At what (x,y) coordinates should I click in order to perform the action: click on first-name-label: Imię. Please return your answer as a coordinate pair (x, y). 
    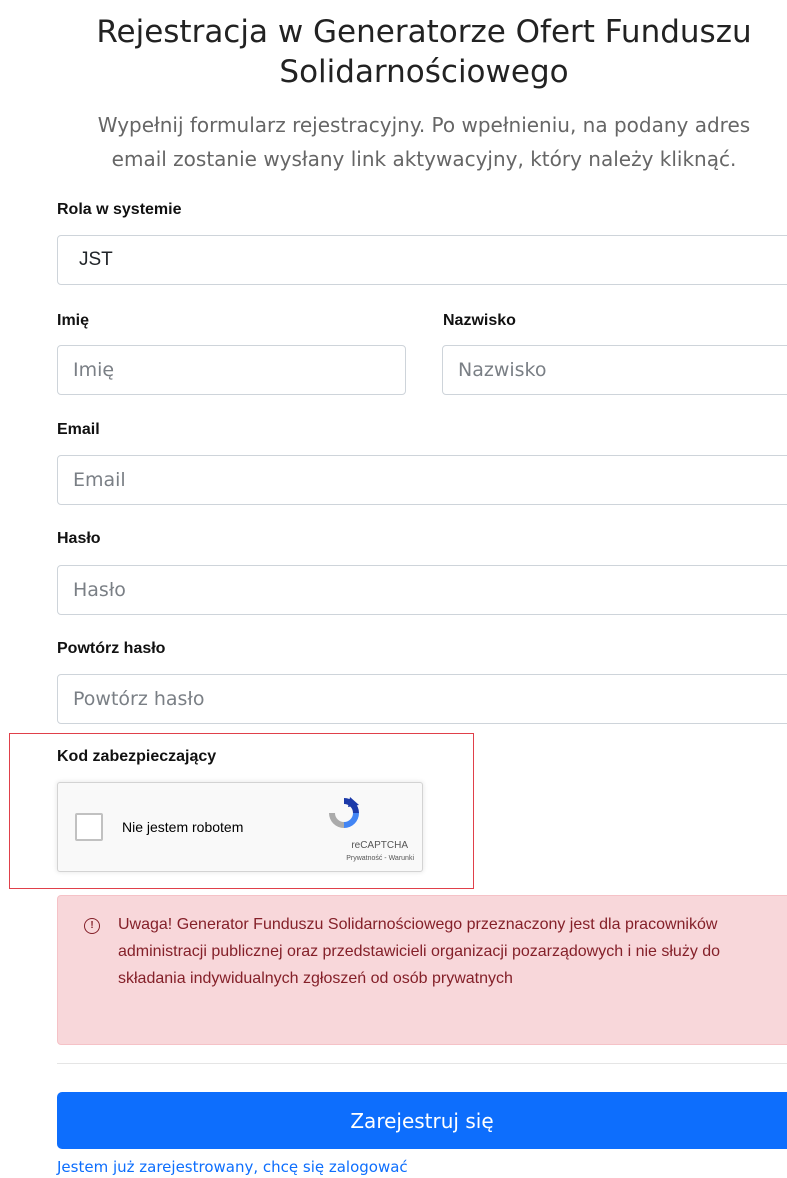
    Looking at the image, I should click on (73, 320).